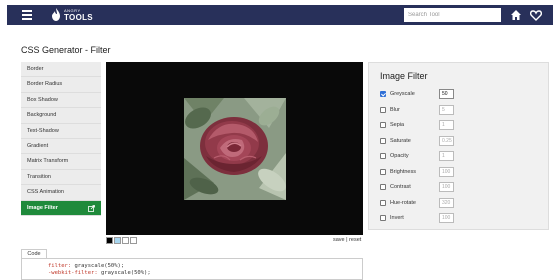 The image size is (560, 280). I want to click on swatch-black, so click(109, 240).